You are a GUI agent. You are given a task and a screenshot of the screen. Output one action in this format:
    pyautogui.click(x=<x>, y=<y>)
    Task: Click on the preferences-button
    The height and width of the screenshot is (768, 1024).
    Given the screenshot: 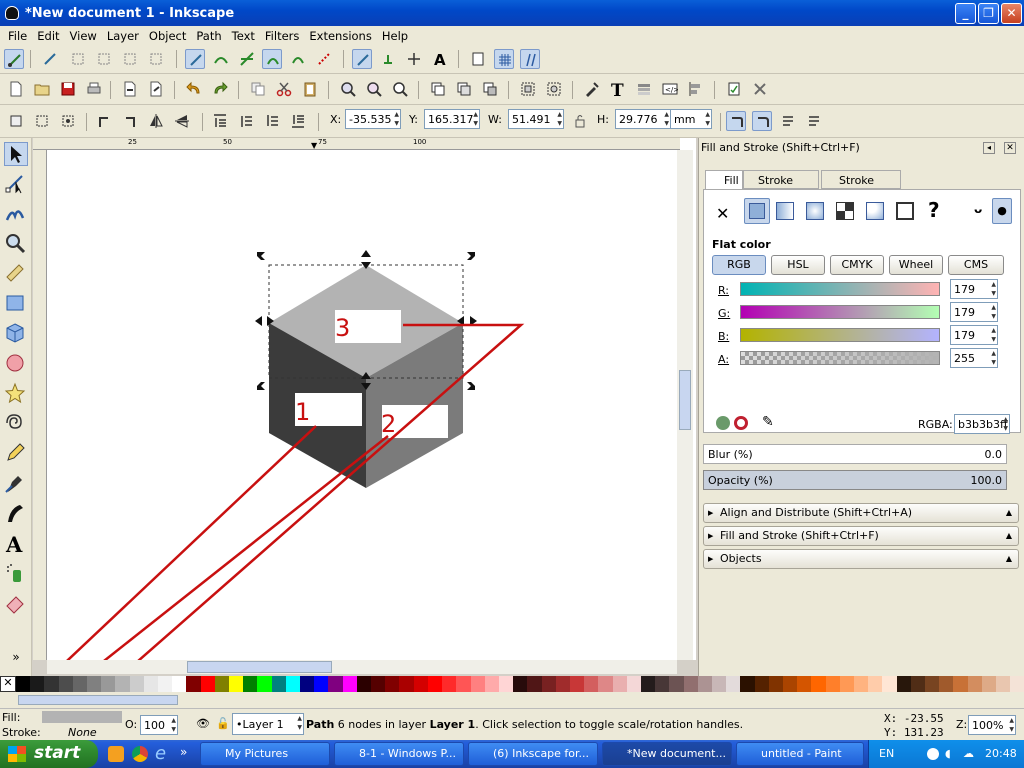 What is the action you would take?
    pyautogui.click(x=760, y=89)
    